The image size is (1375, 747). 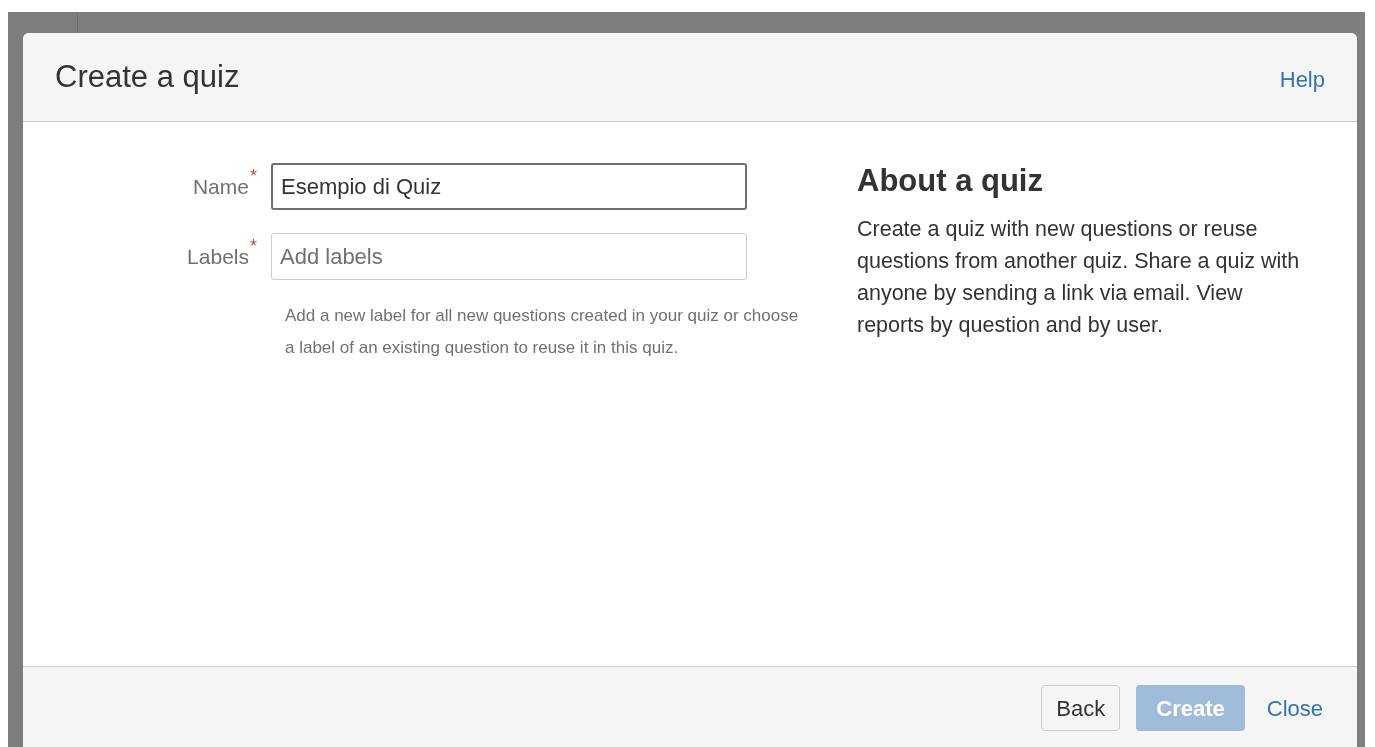 I want to click on close-link: Close, so click(x=1294, y=708).